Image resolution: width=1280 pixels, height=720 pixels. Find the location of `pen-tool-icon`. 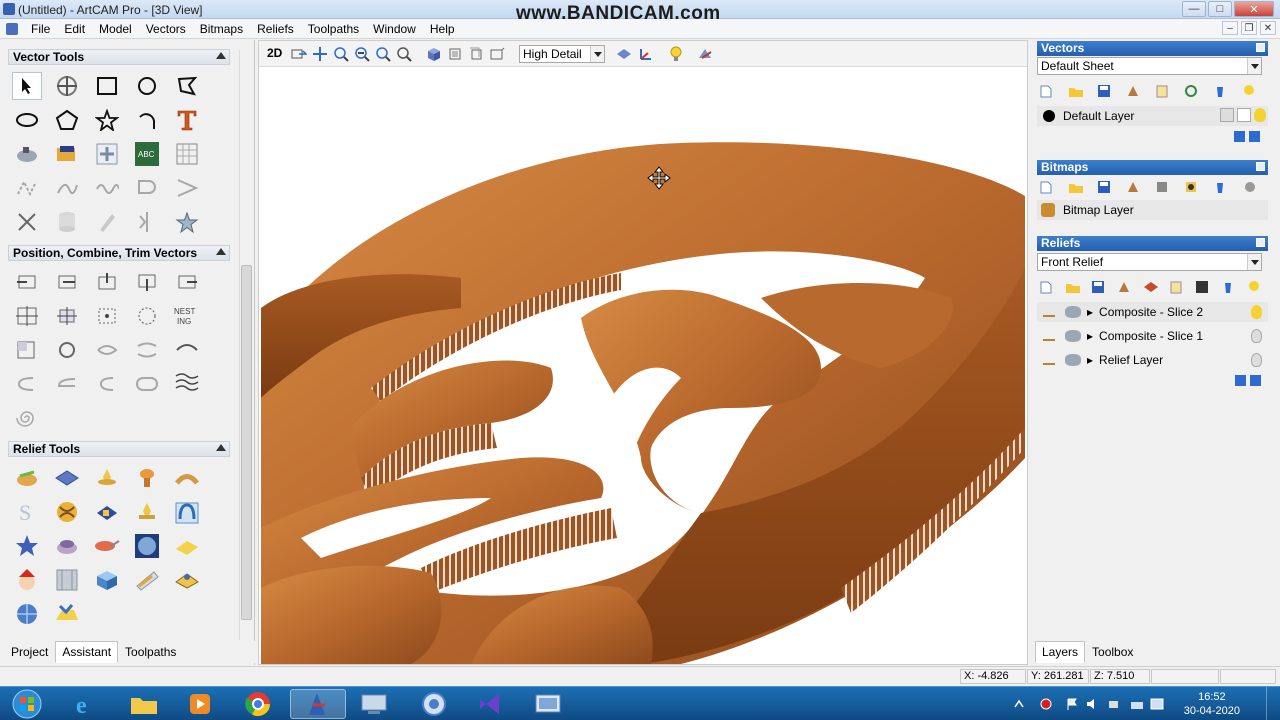

pen-tool-icon is located at coordinates (107, 222).